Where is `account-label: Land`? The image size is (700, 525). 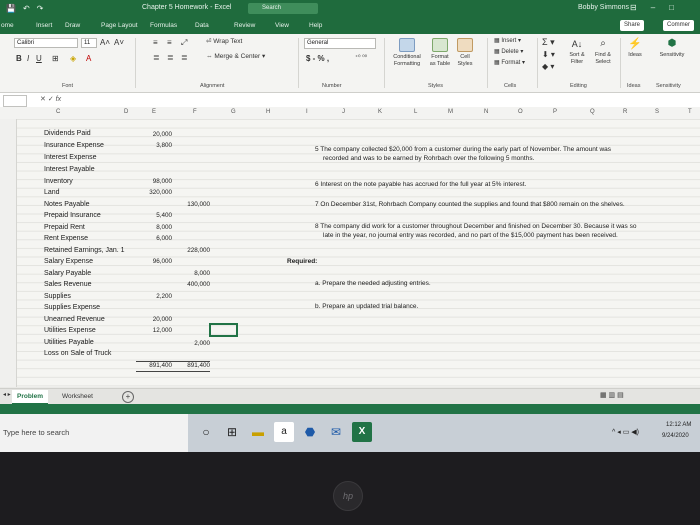 account-label: Land is located at coordinates (52, 192).